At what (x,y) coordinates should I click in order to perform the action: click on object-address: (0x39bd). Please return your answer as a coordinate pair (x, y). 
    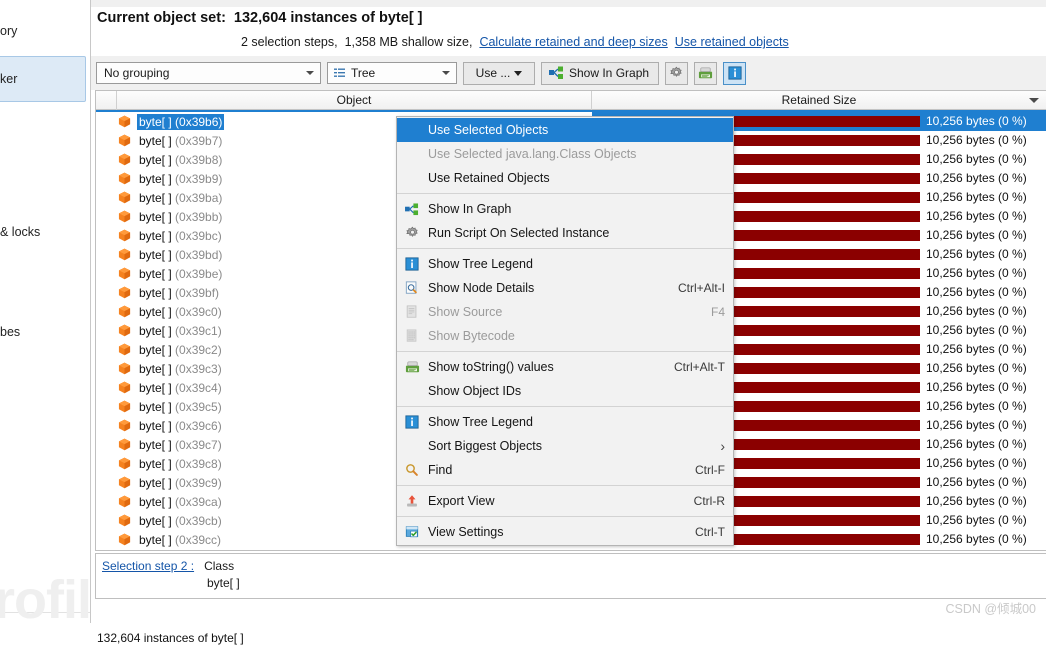
    Looking at the image, I should click on (199, 254).